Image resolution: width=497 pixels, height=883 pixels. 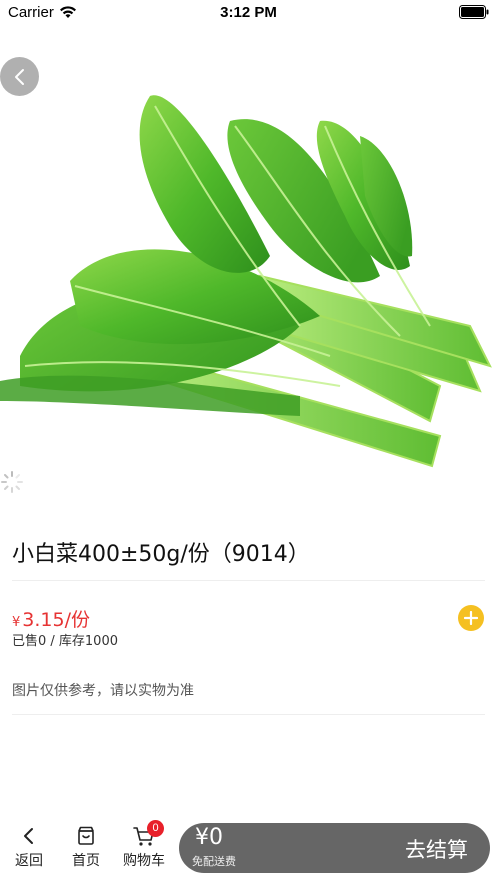 What do you see at coordinates (16, 622) in the screenshot?
I see `price-currency-symbol: ¥` at bounding box center [16, 622].